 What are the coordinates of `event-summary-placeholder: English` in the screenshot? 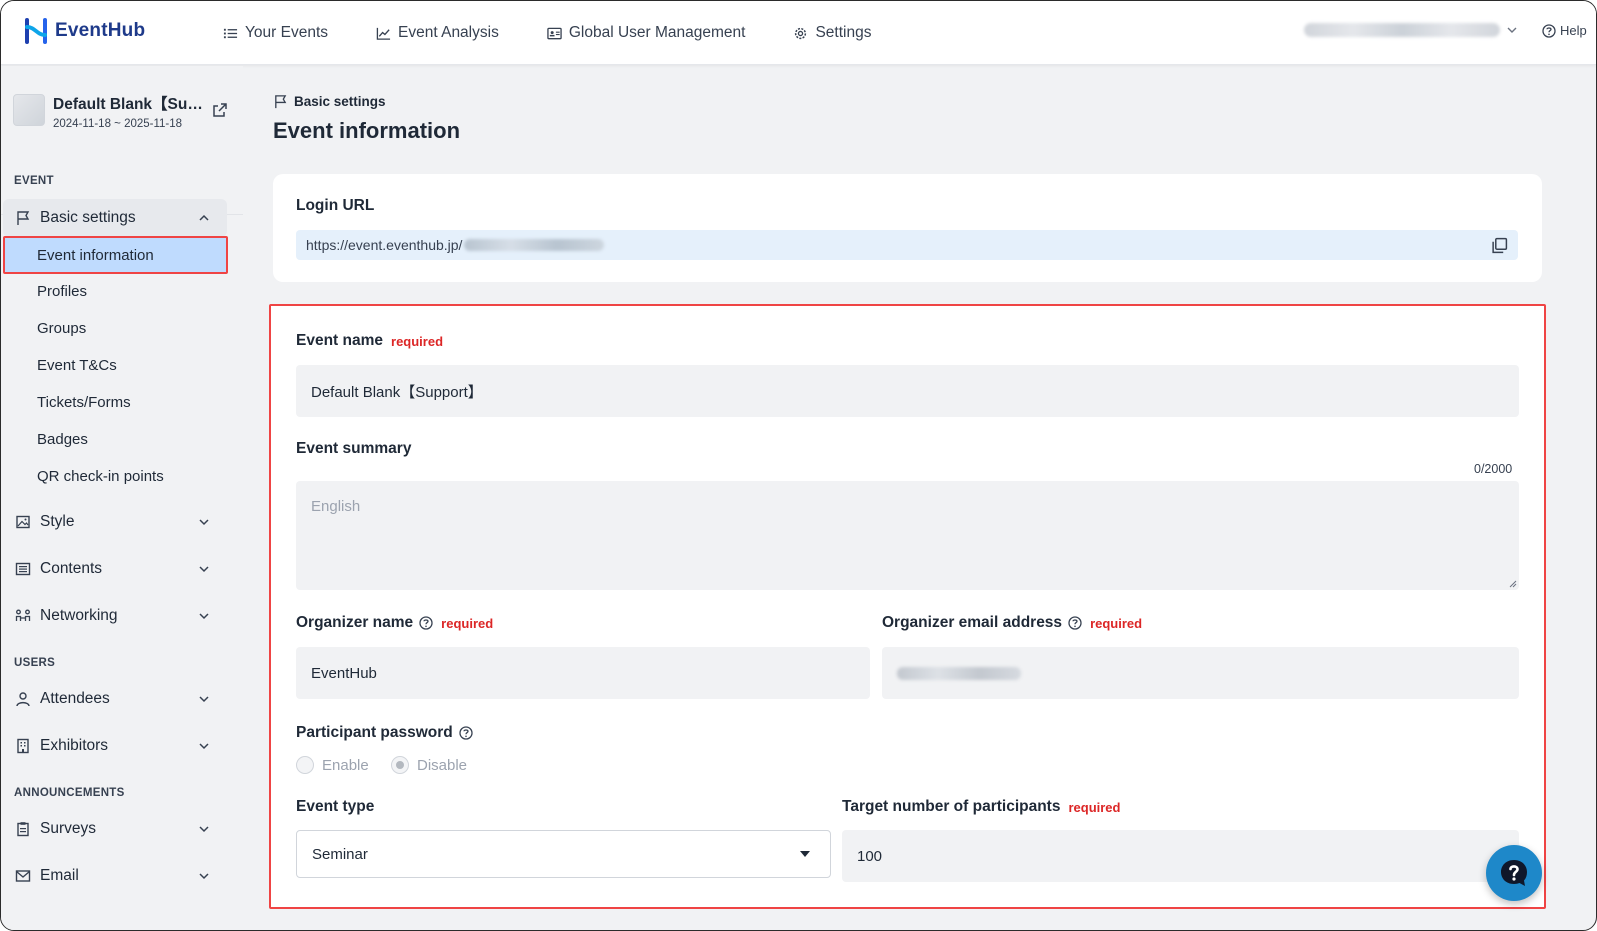 It's located at (336, 506).